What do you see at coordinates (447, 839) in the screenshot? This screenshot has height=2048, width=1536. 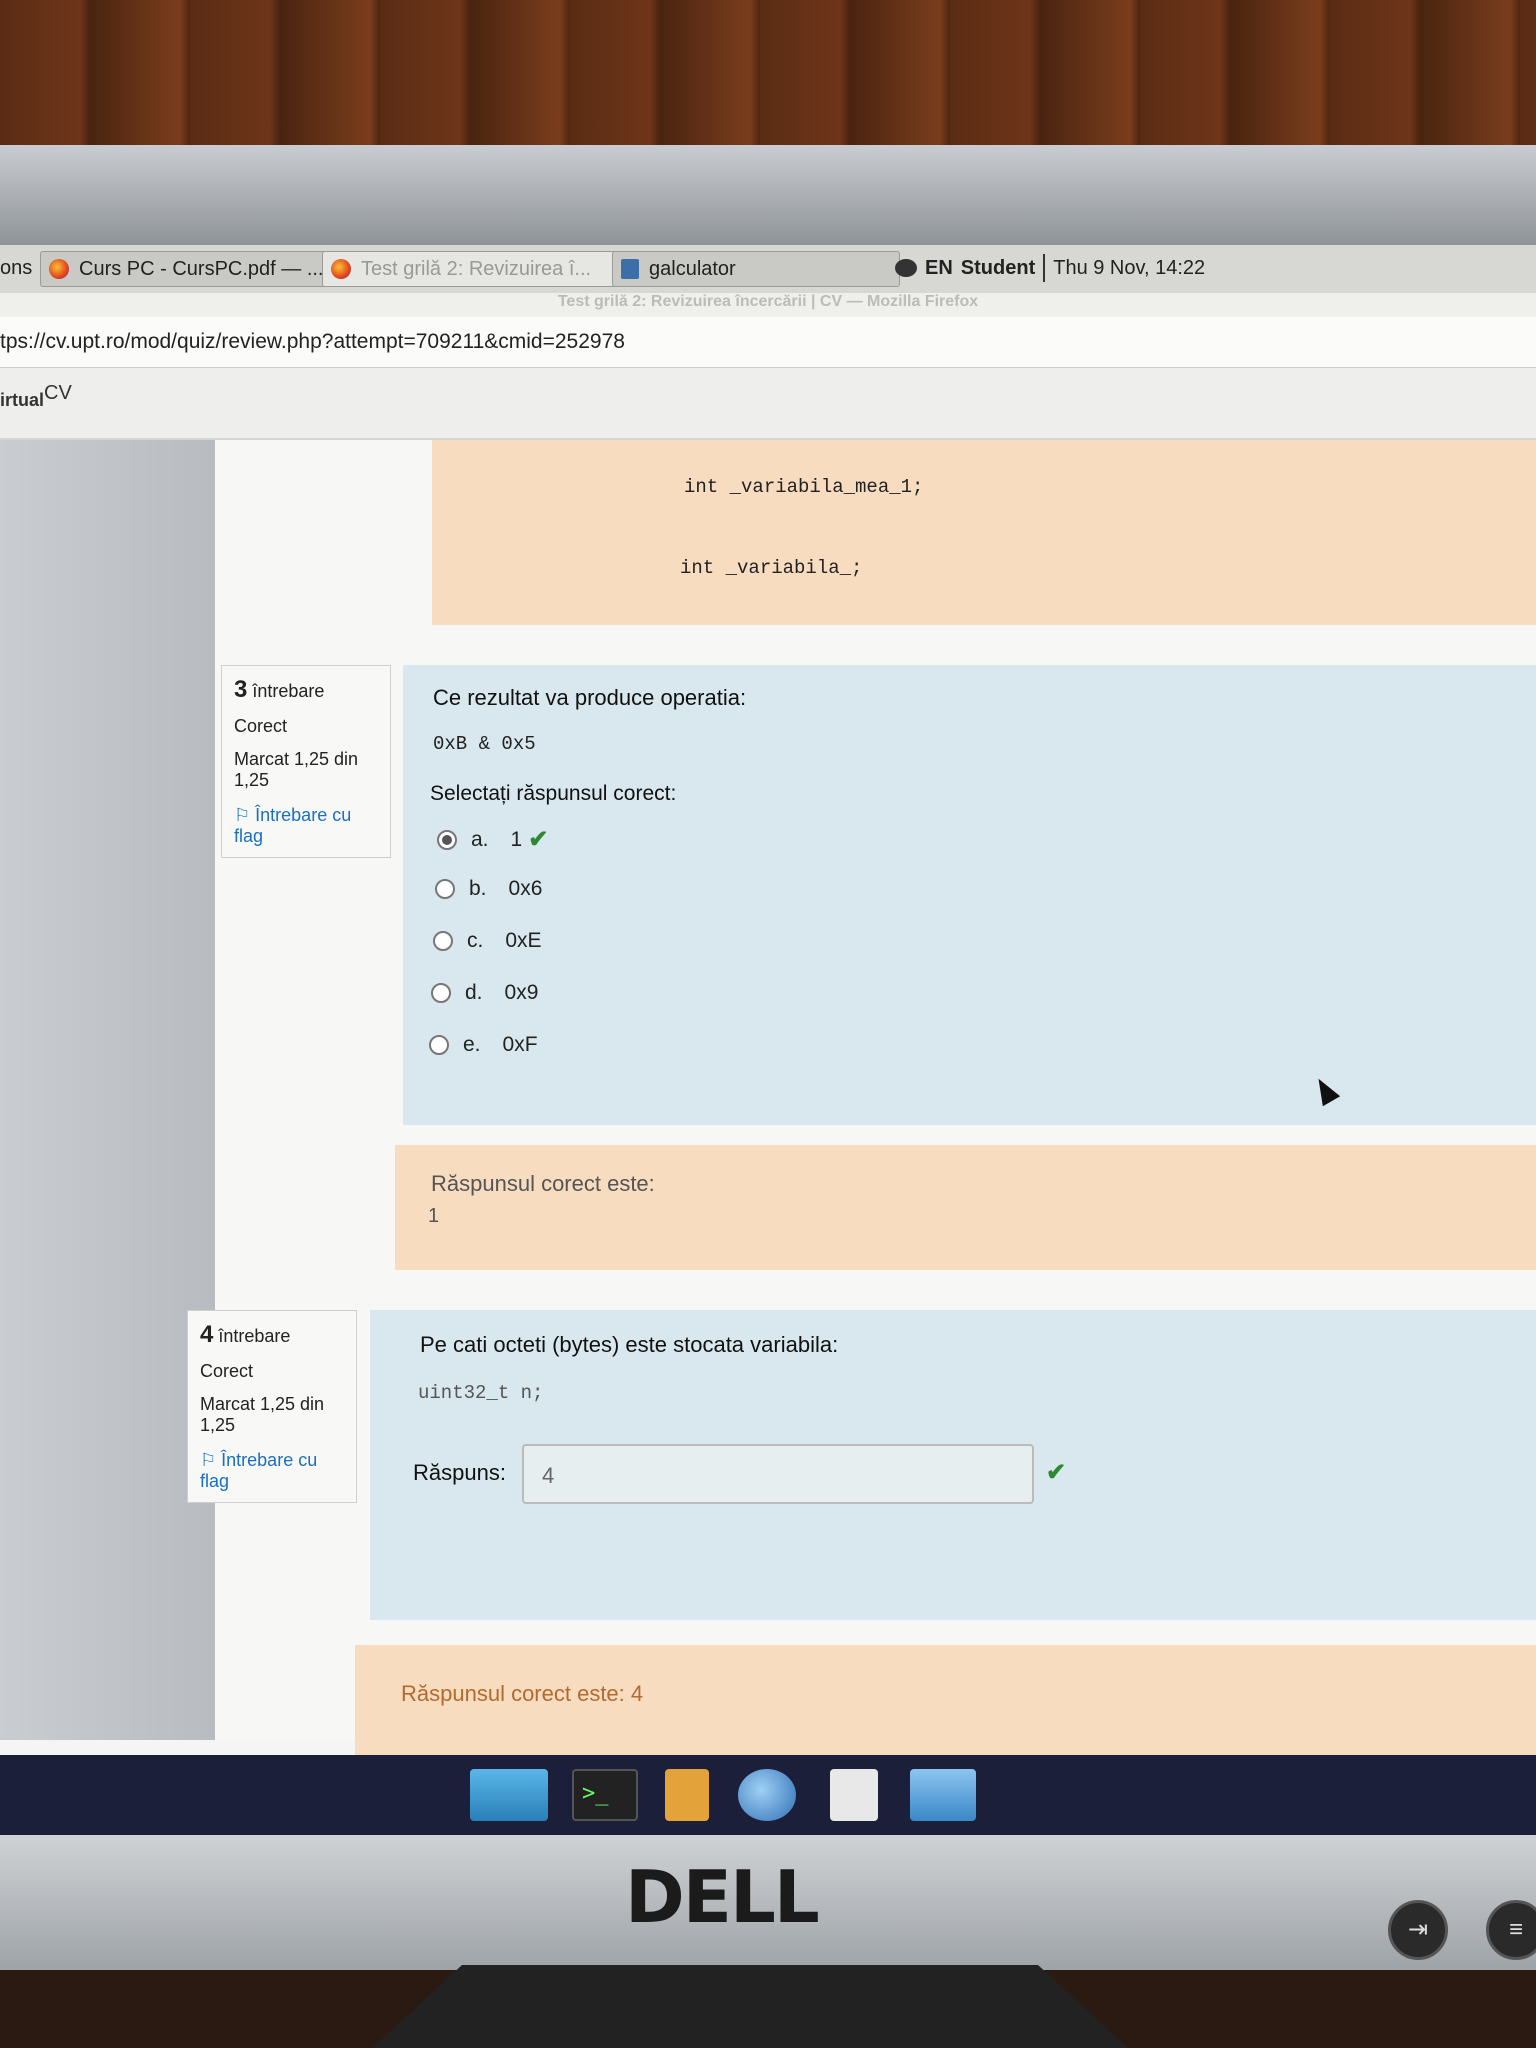 I see `radio-selected` at bounding box center [447, 839].